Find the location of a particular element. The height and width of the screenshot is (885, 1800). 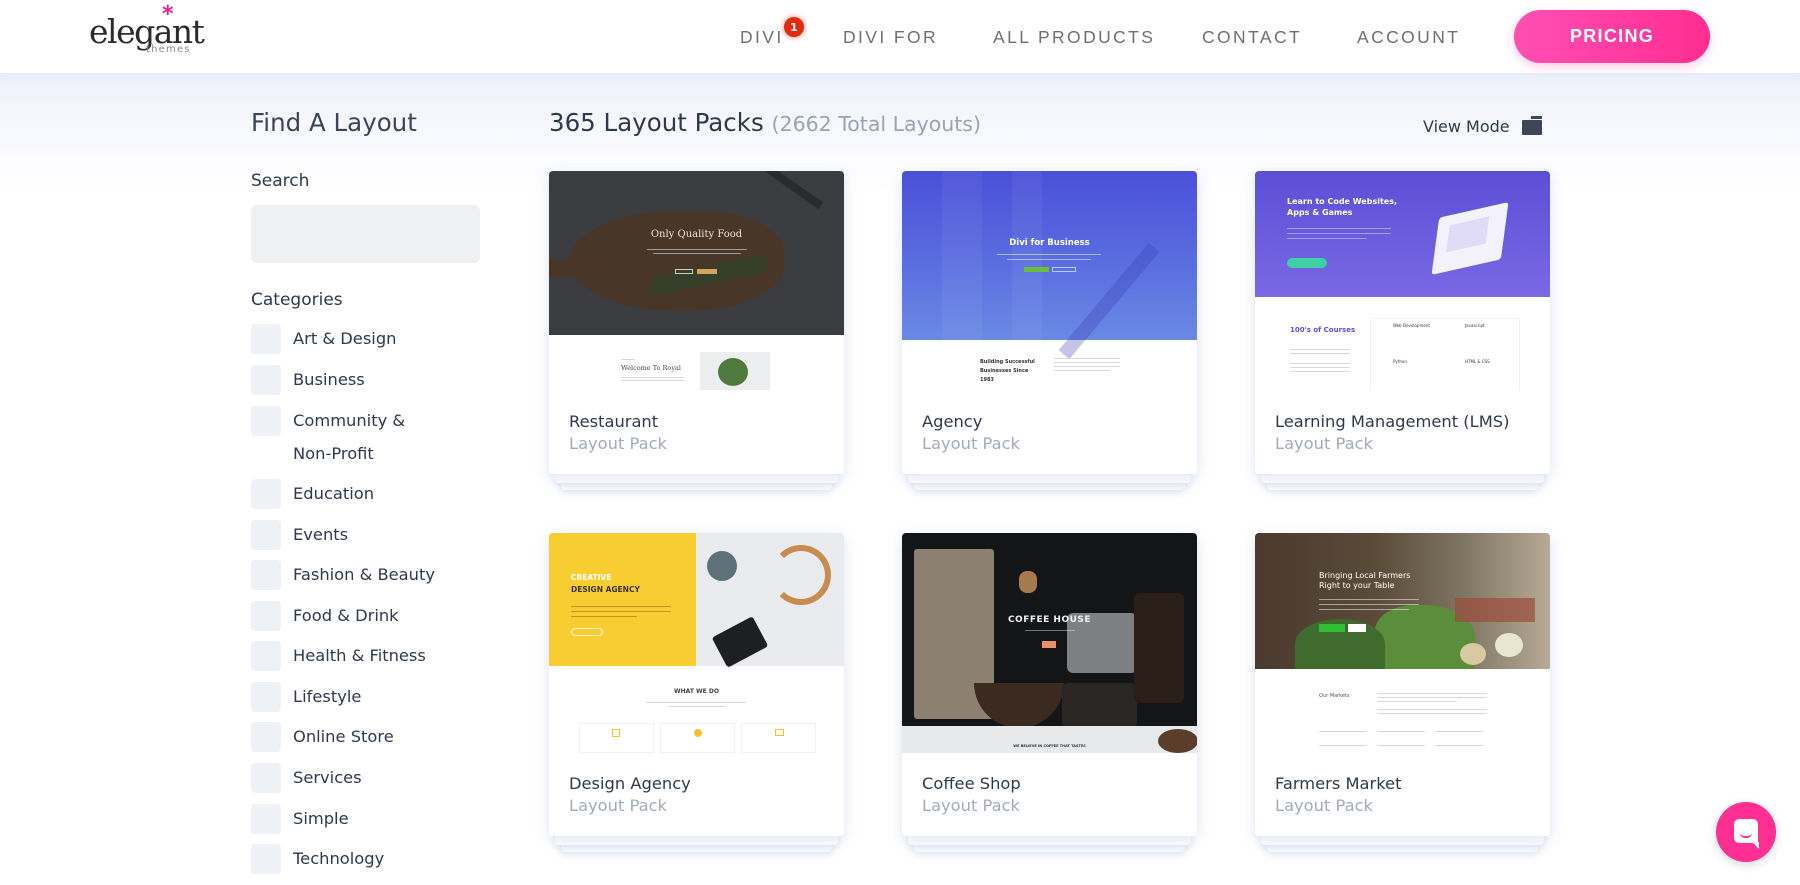

category-lifestyle: Lifestyle is located at coordinates (352, 697).